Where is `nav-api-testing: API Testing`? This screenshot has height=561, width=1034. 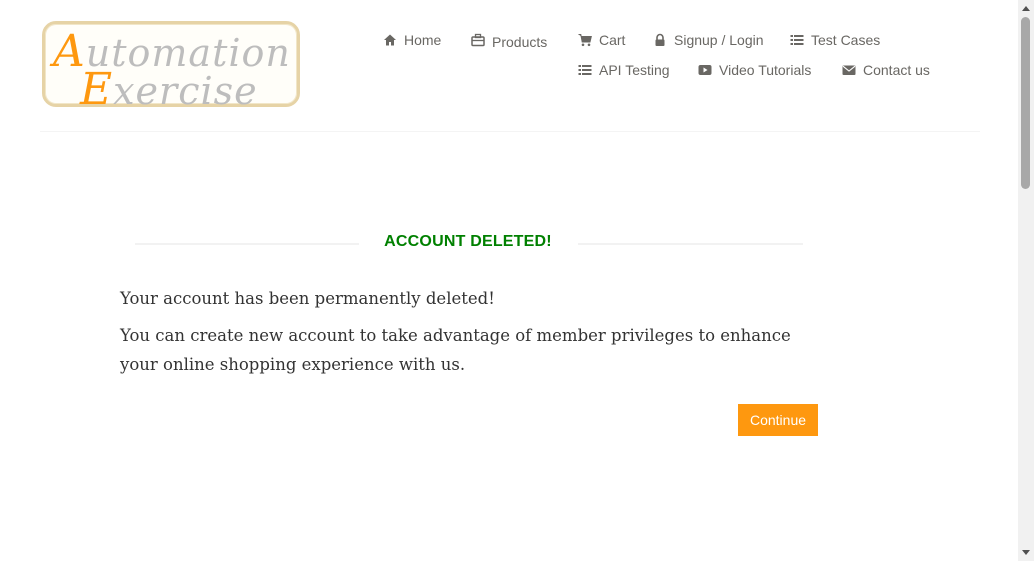
nav-api-testing: API Testing is located at coordinates (624, 70).